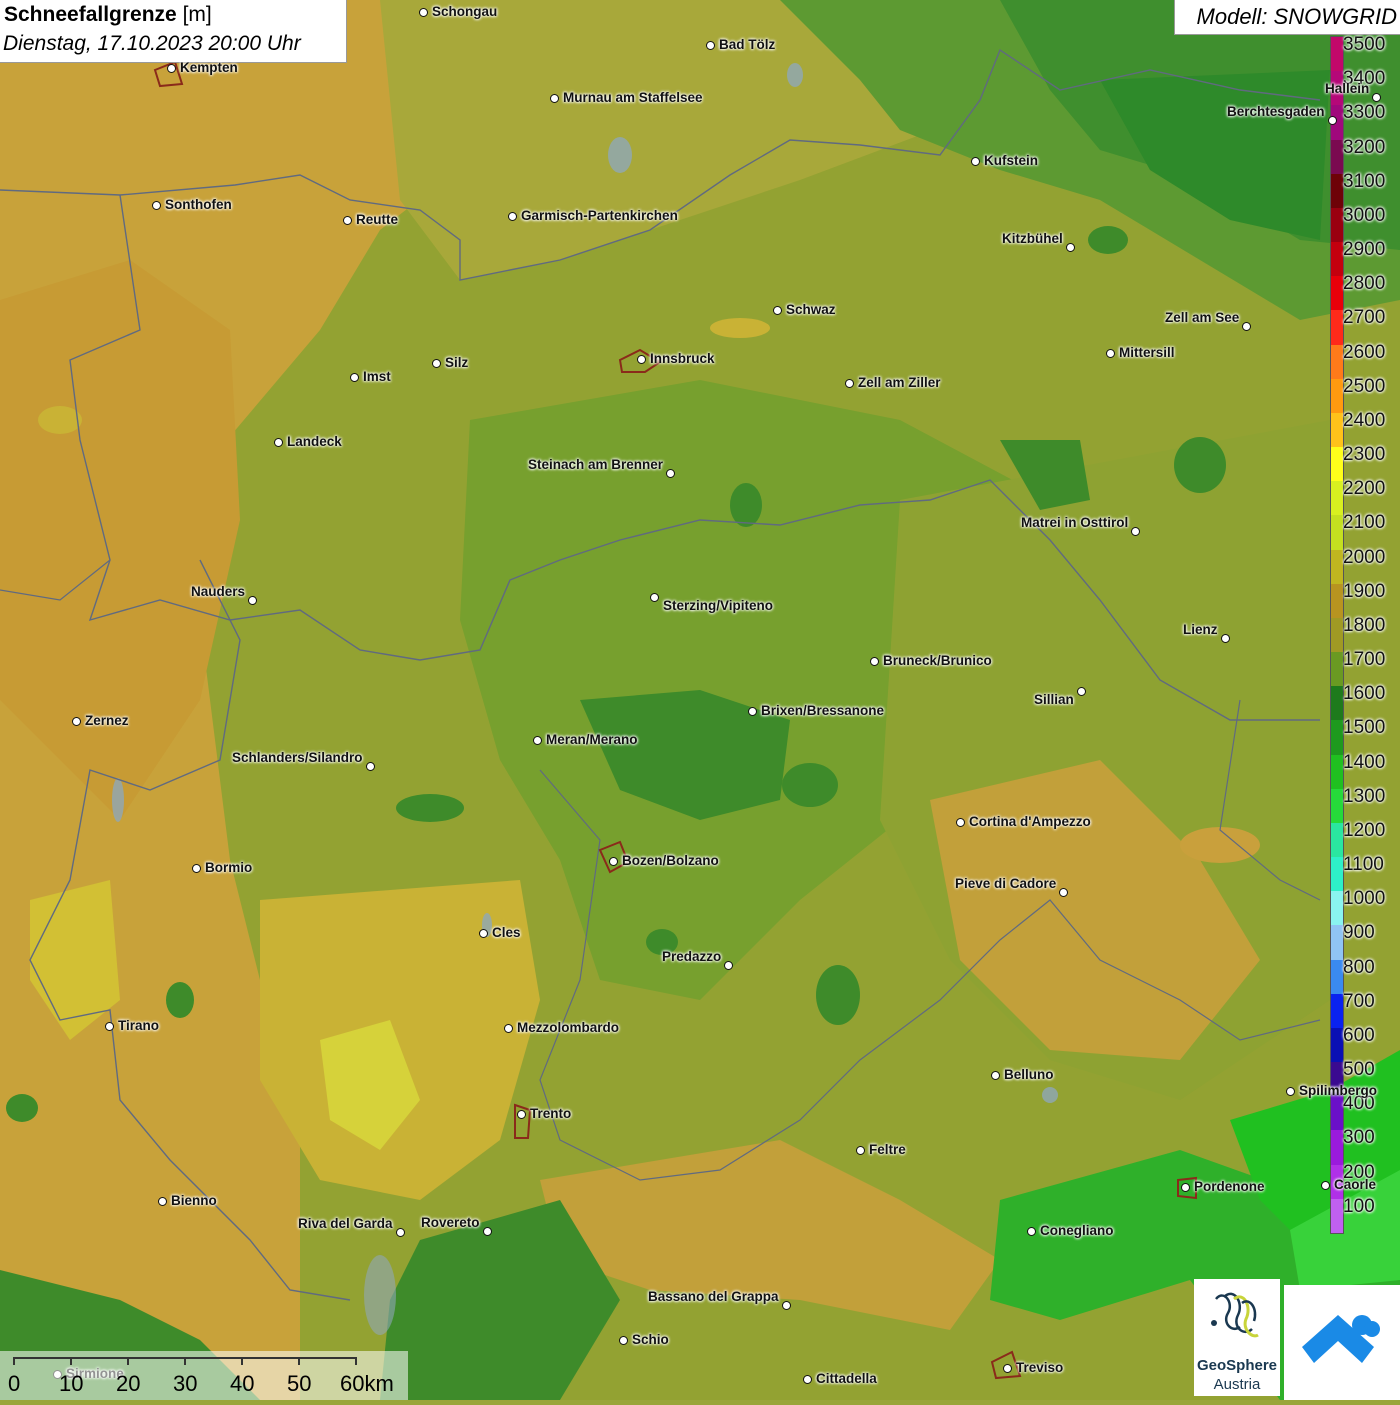 This screenshot has height=1405, width=1400. Describe the element at coordinates (1237, 1365) in the screenshot. I see `logo-text-geosphere: GeoSphere` at that location.